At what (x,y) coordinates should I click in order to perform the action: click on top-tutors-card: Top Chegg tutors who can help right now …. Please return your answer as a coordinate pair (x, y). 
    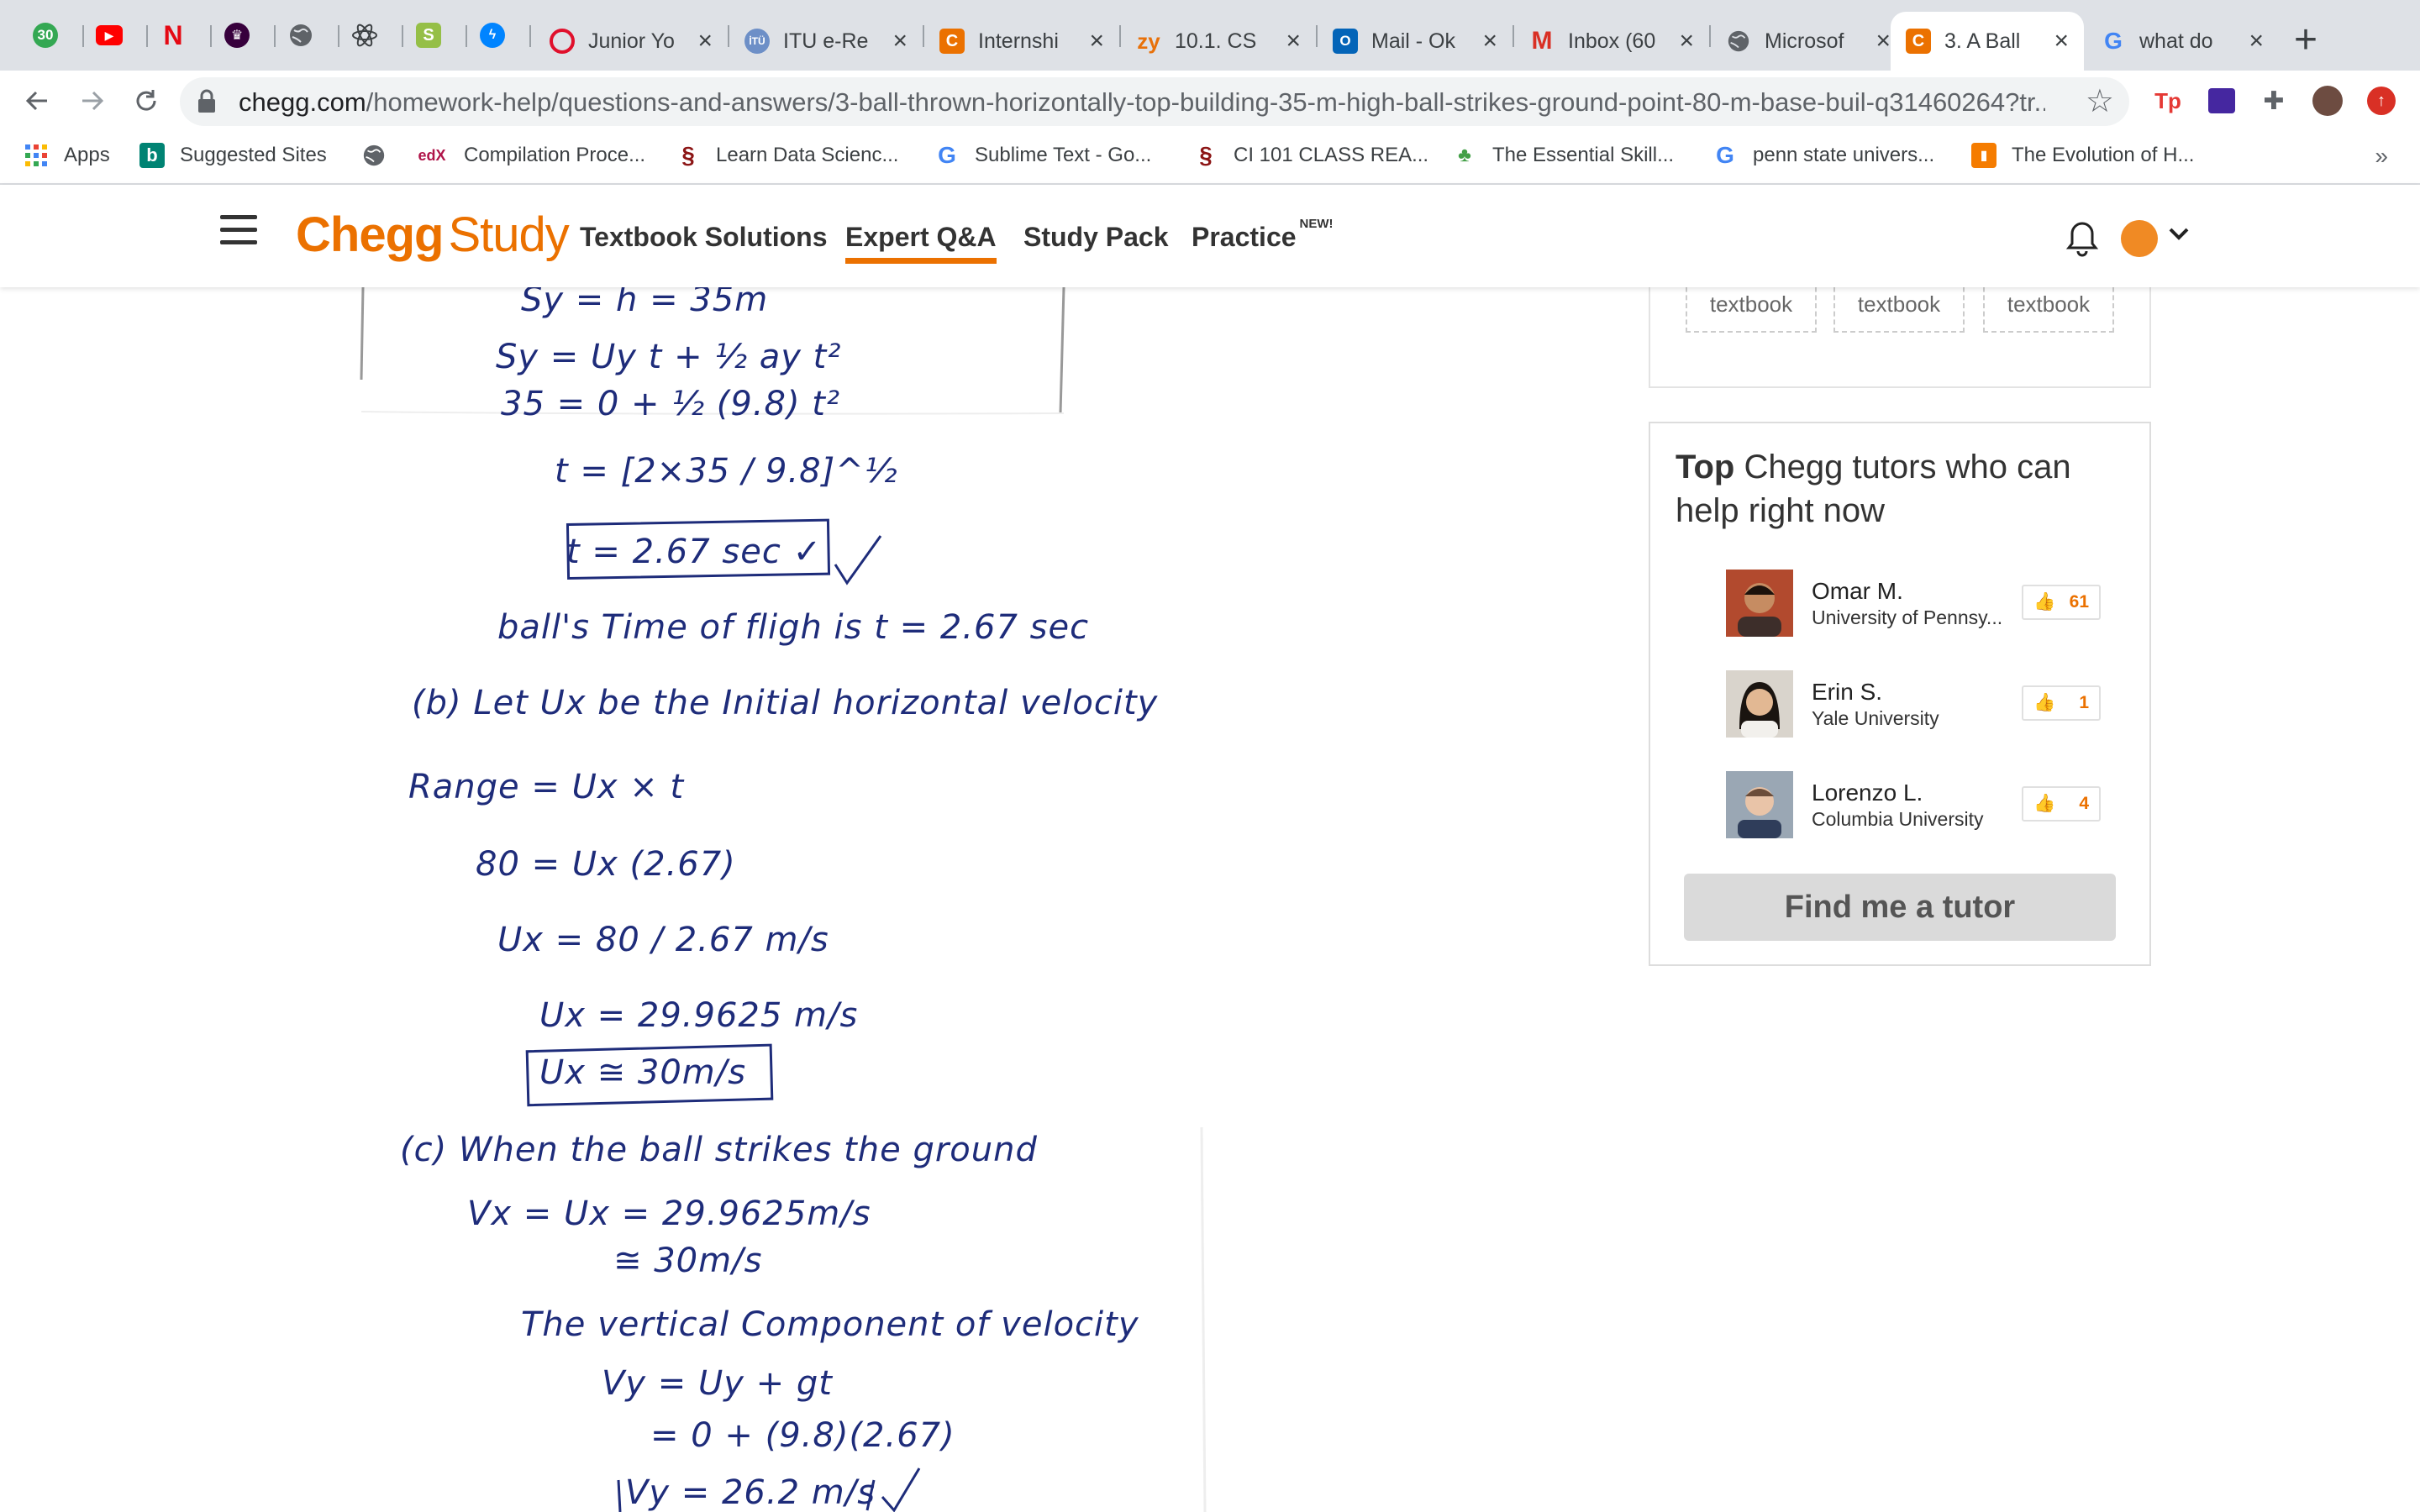
    Looking at the image, I should click on (1900, 694).